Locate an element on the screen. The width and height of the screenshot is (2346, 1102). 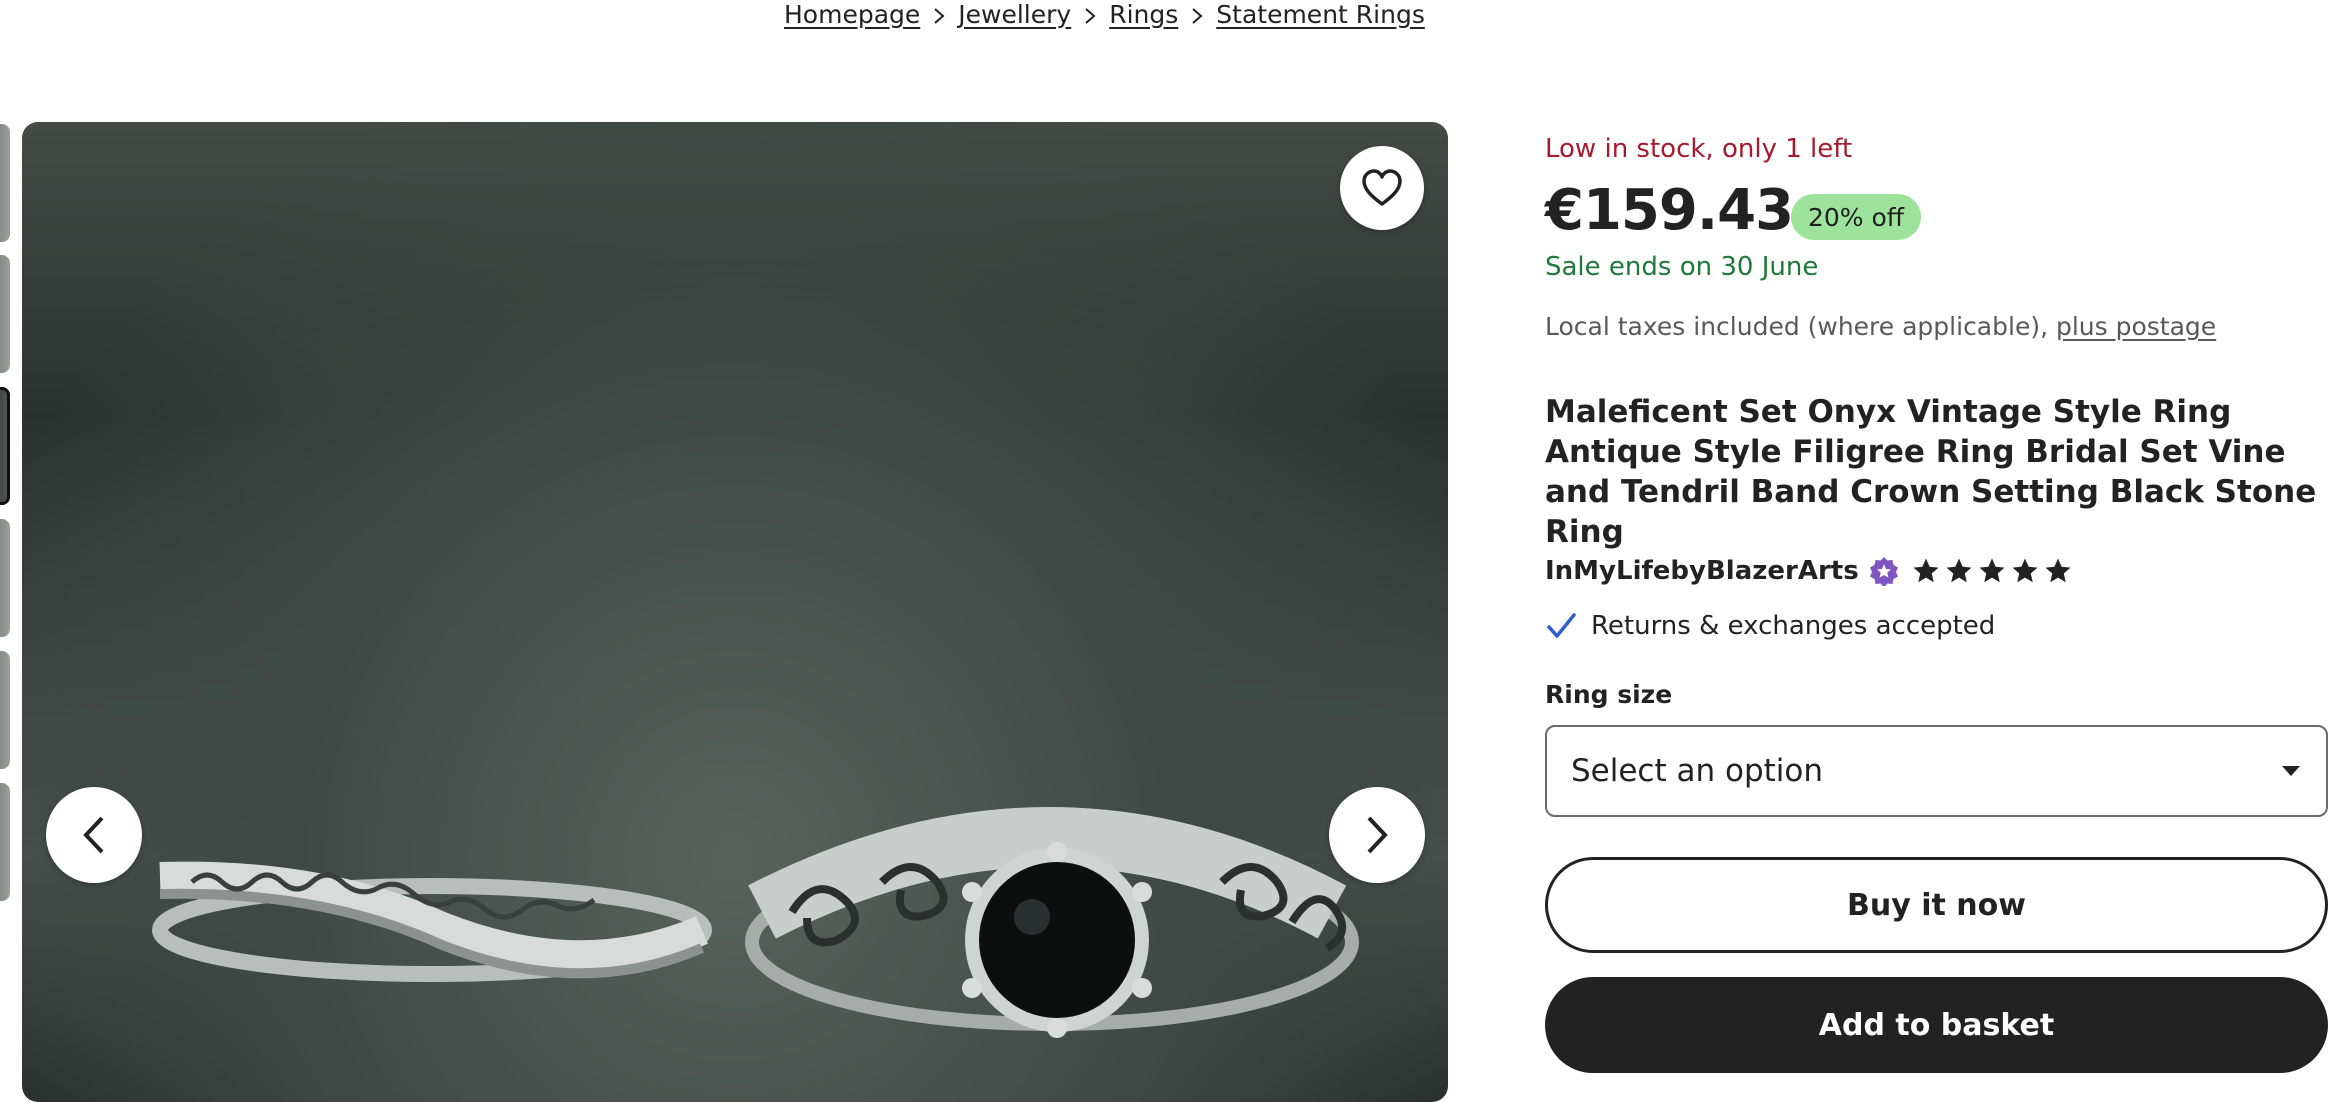
taxes-text: Local taxes included (where applicable), is located at coordinates (1797, 326).